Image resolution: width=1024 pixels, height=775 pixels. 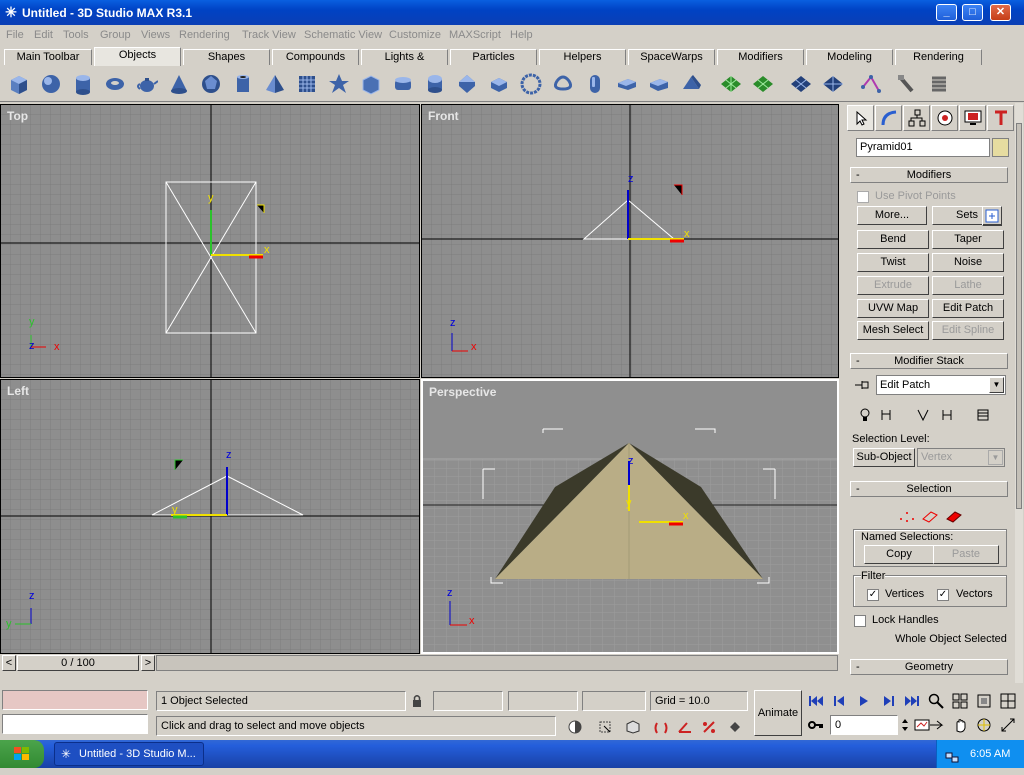 I want to click on menu-rendering: Rendering, so click(x=204, y=35).